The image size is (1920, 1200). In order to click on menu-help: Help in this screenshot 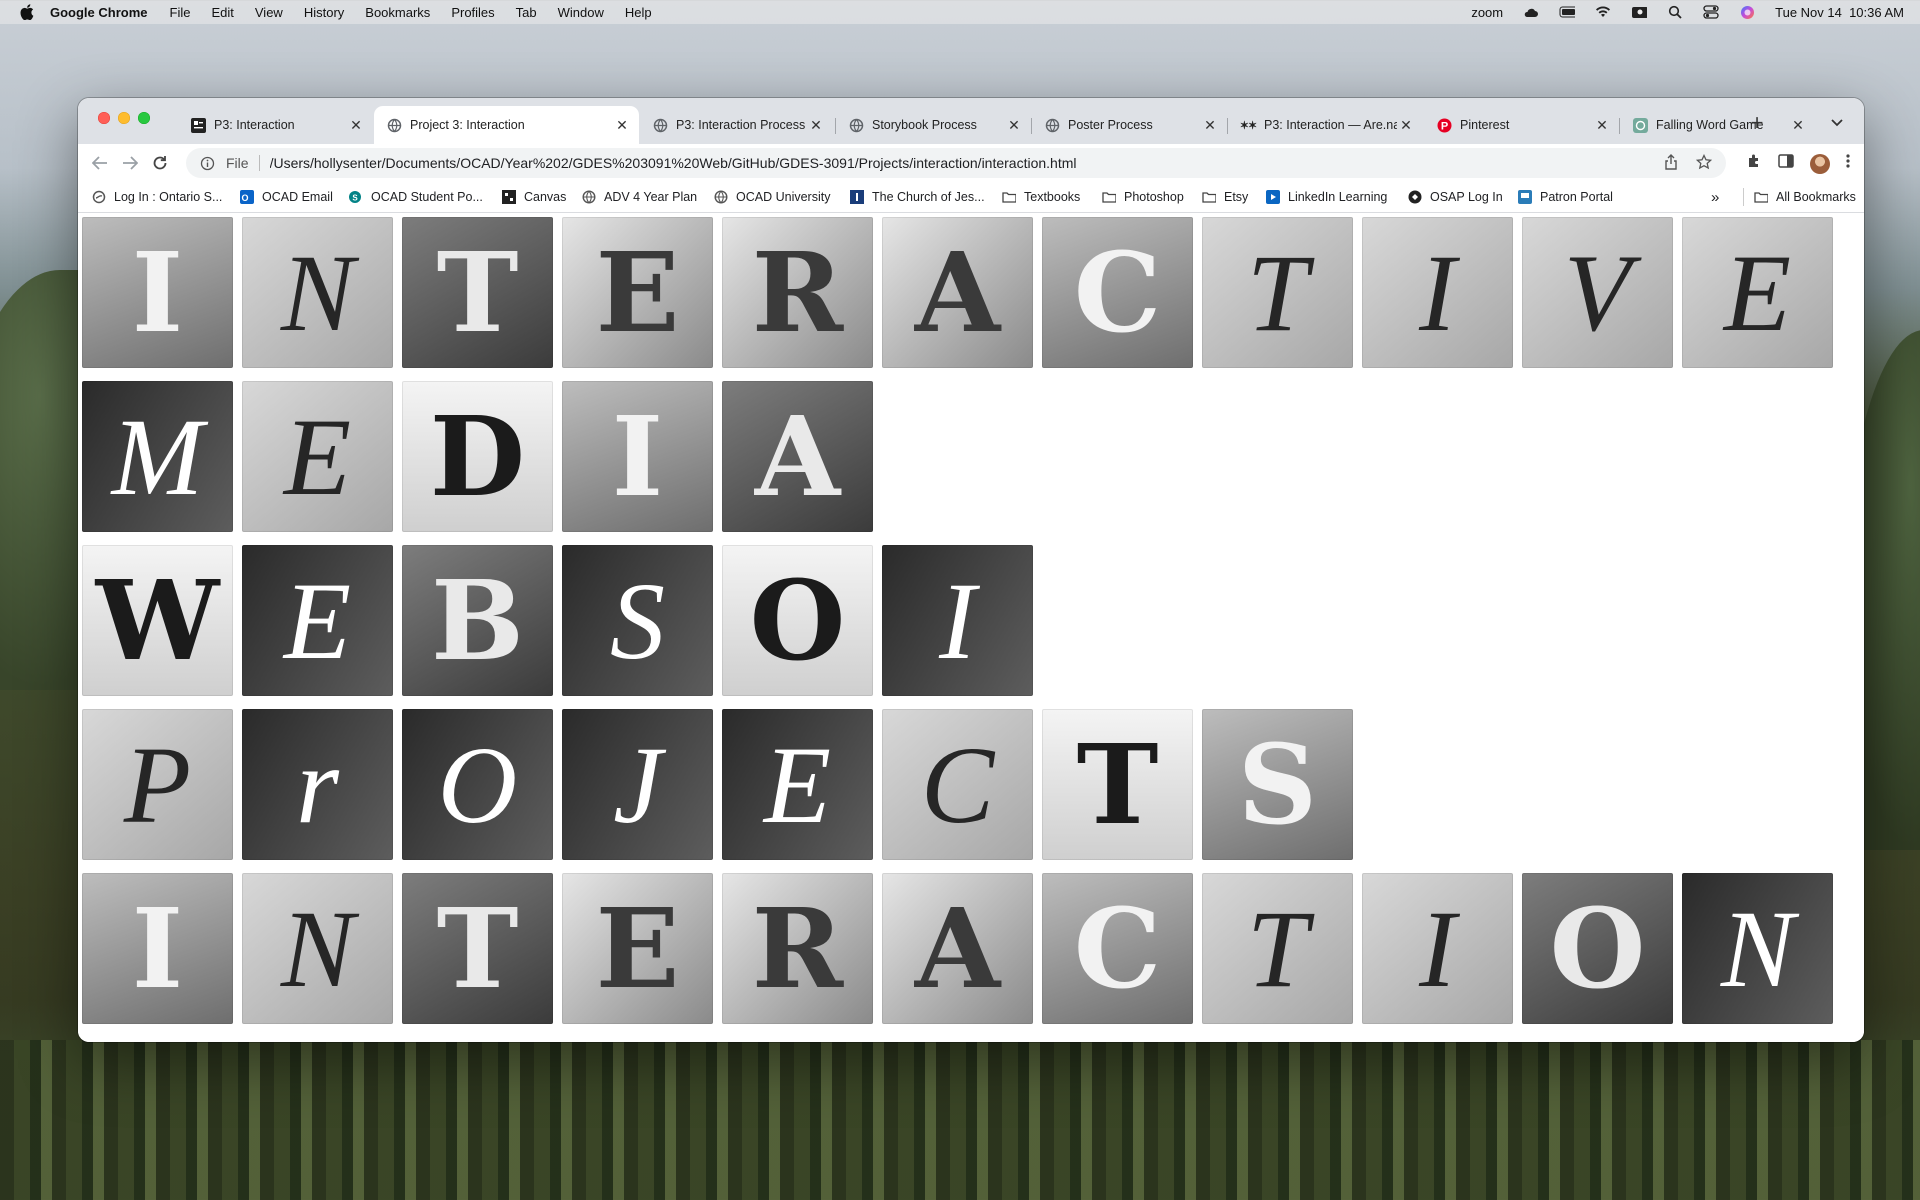, I will do `click(638, 12)`.